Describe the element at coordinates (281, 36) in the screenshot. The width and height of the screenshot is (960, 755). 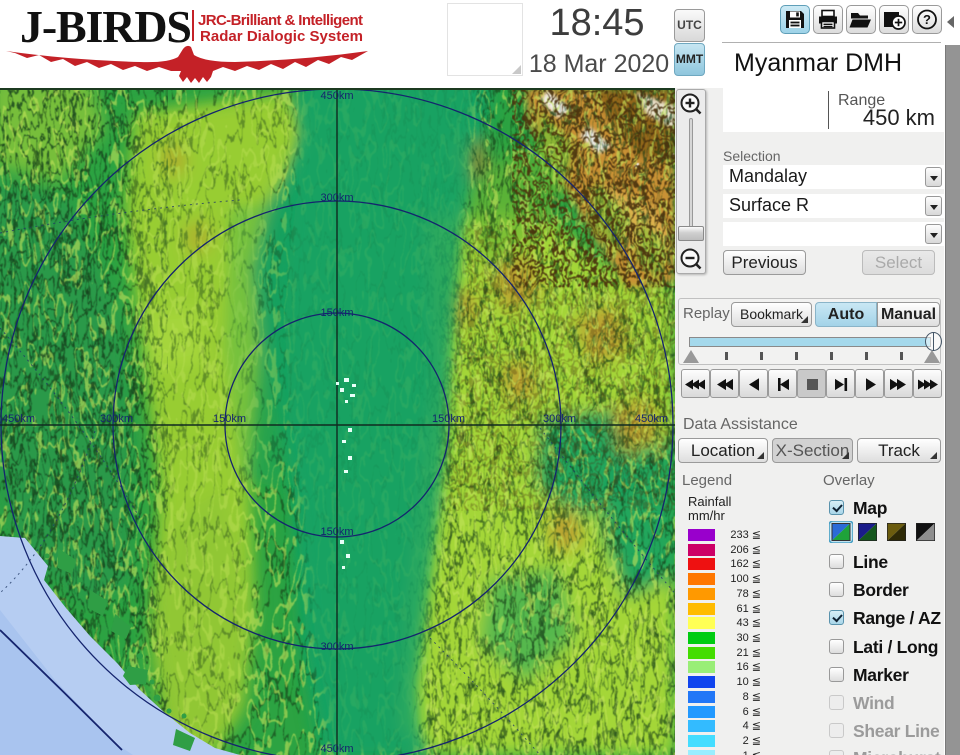
I see `svg-text: Radar Dialogic System` at that location.